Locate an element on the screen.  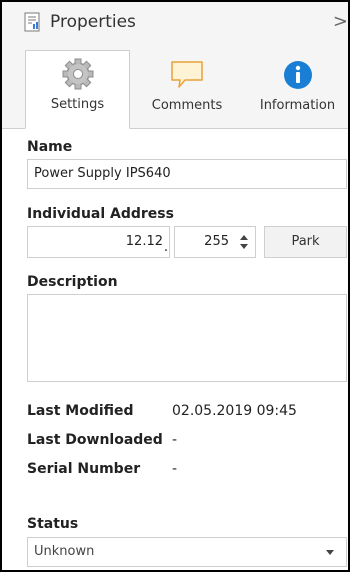
collapse-chevron-icon: > is located at coordinates (340, 22).